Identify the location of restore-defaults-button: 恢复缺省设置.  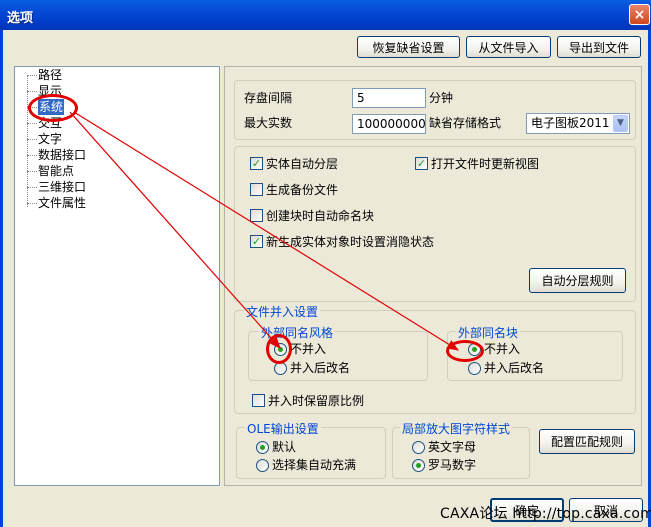
(408, 47).